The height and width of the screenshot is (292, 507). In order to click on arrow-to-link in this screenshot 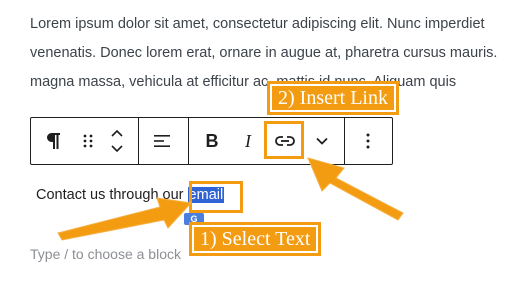, I will do `click(355, 189)`.